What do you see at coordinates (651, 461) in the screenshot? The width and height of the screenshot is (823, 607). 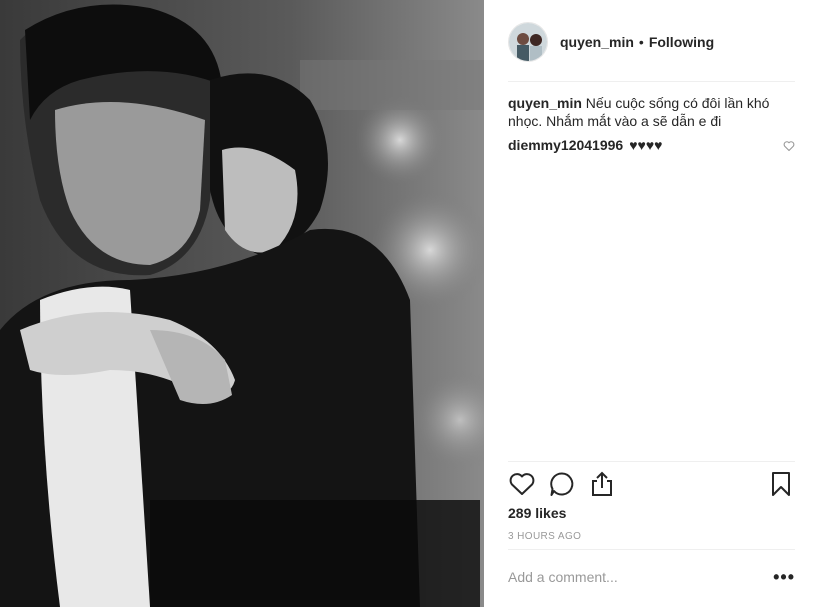 I see `actions-divider` at bounding box center [651, 461].